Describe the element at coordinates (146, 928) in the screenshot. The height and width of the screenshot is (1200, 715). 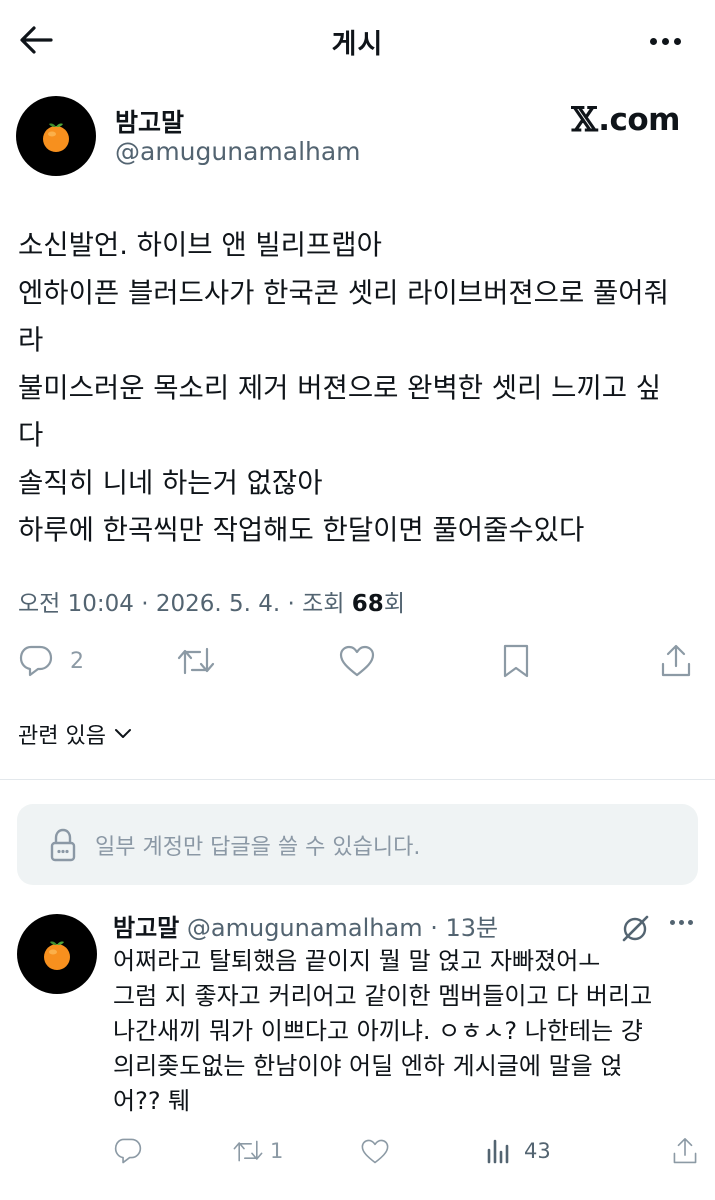
I see `reply-author-name: 밤고말` at that location.